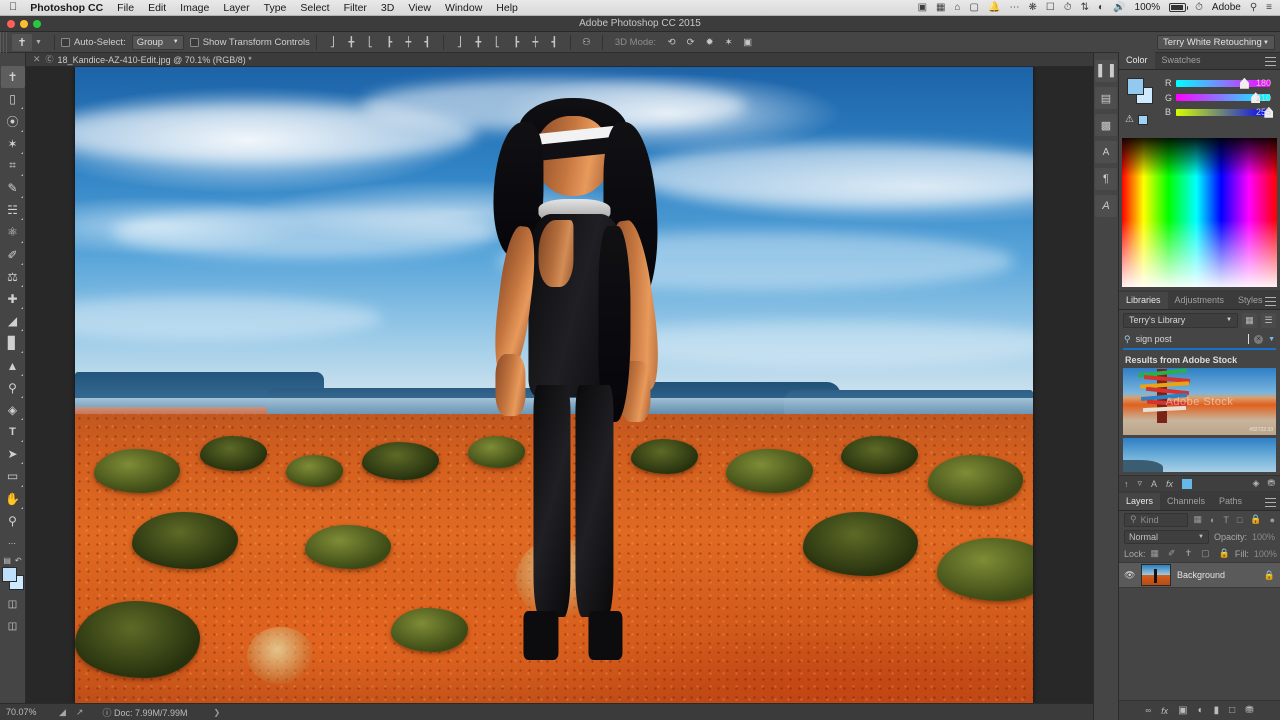 This screenshot has width=1280, height=720. I want to click on battery-icon, so click(1179, 7).